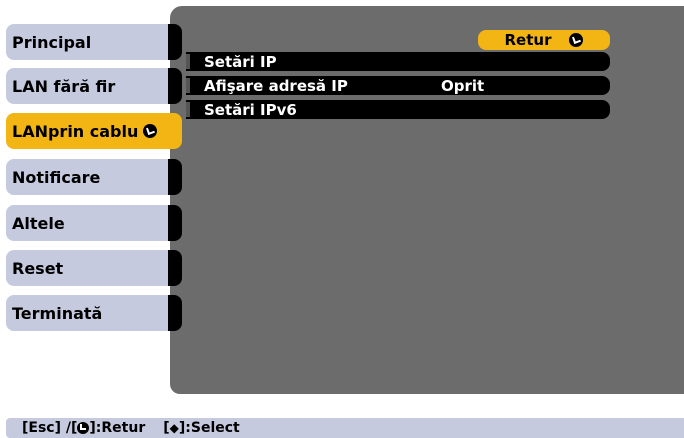 The image size is (684, 438). I want to click on menu-row-show-ip-address: Afişare adresă IP Oprit, so click(398, 85).